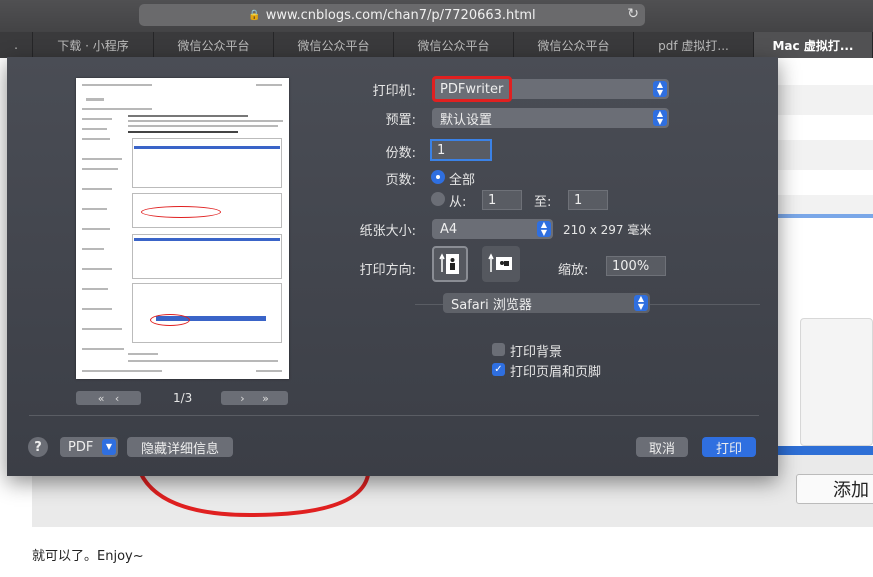 The height and width of the screenshot is (577, 873). What do you see at coordinates (543, 202) in the screenshot?
I see `pages-to-label: 至:` at bounding box center [543, 202].